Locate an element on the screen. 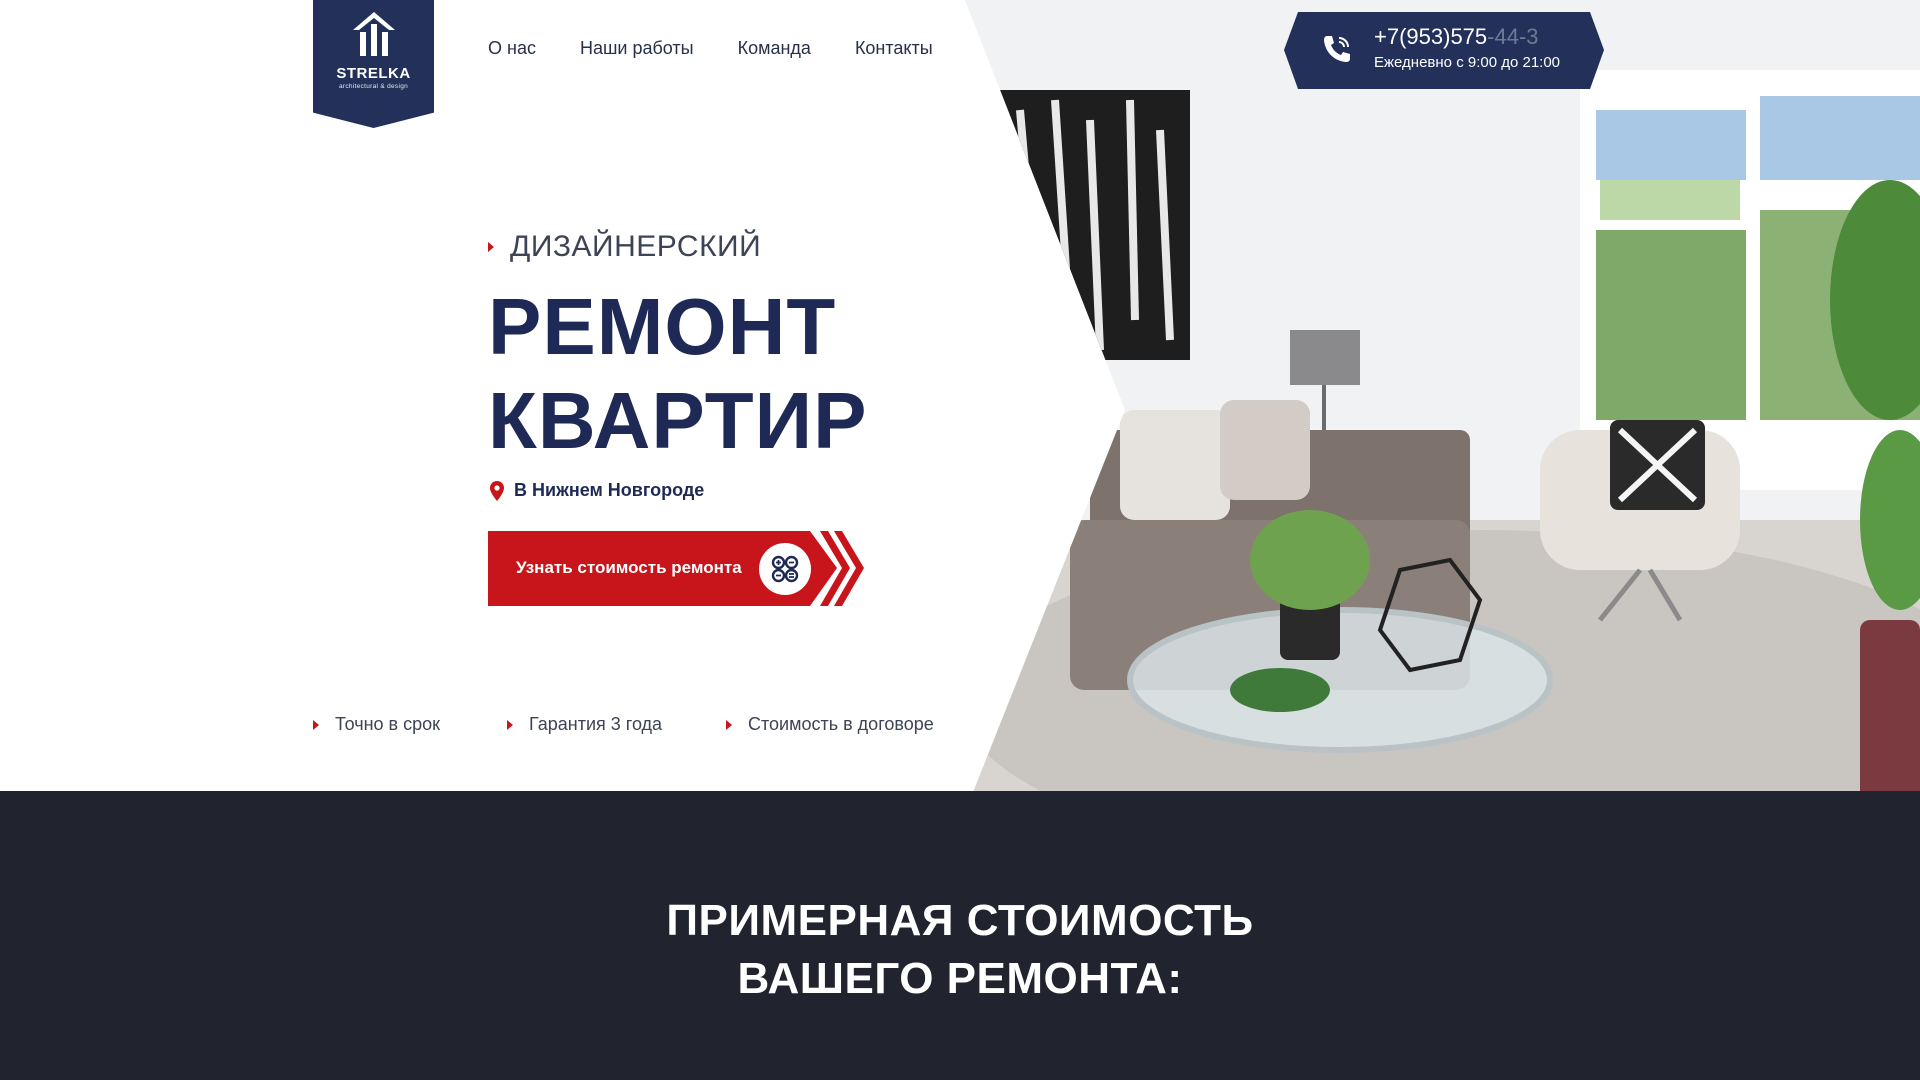 This screenshot has height=1080, width=1920. hero-location: В Нижнем Новгороде is located at coordinates (597, 490).